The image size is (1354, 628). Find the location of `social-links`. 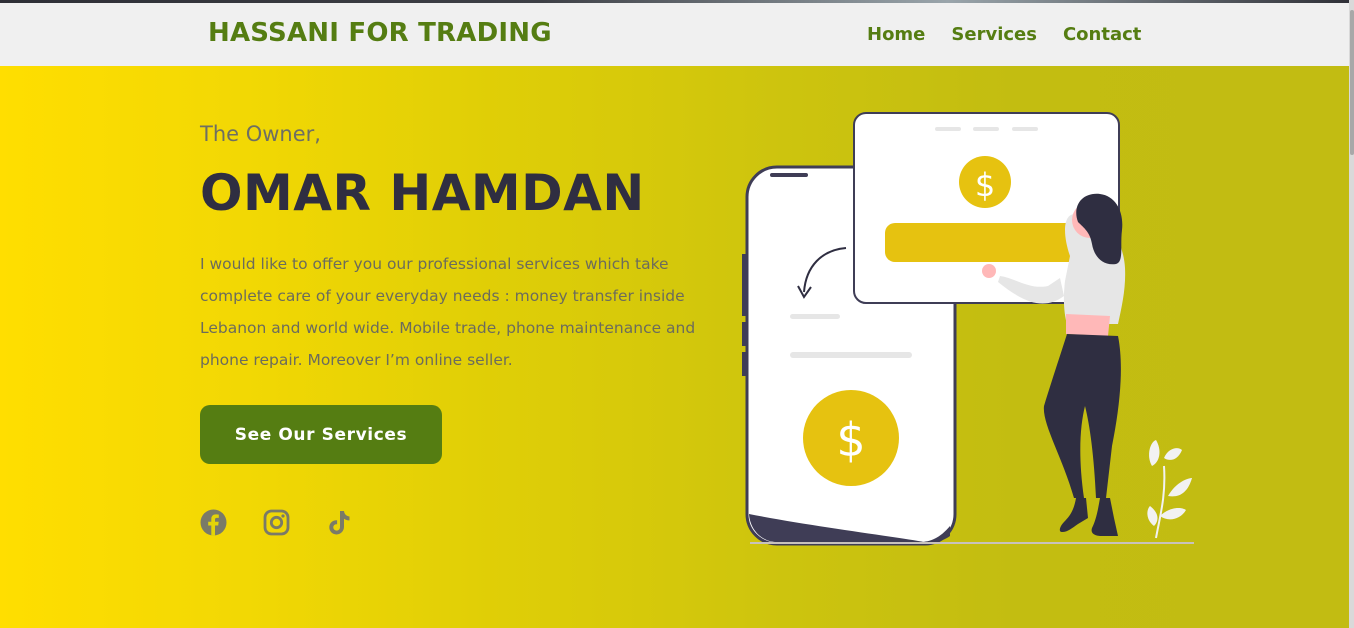

social-links is located at coordinates (276, 522).